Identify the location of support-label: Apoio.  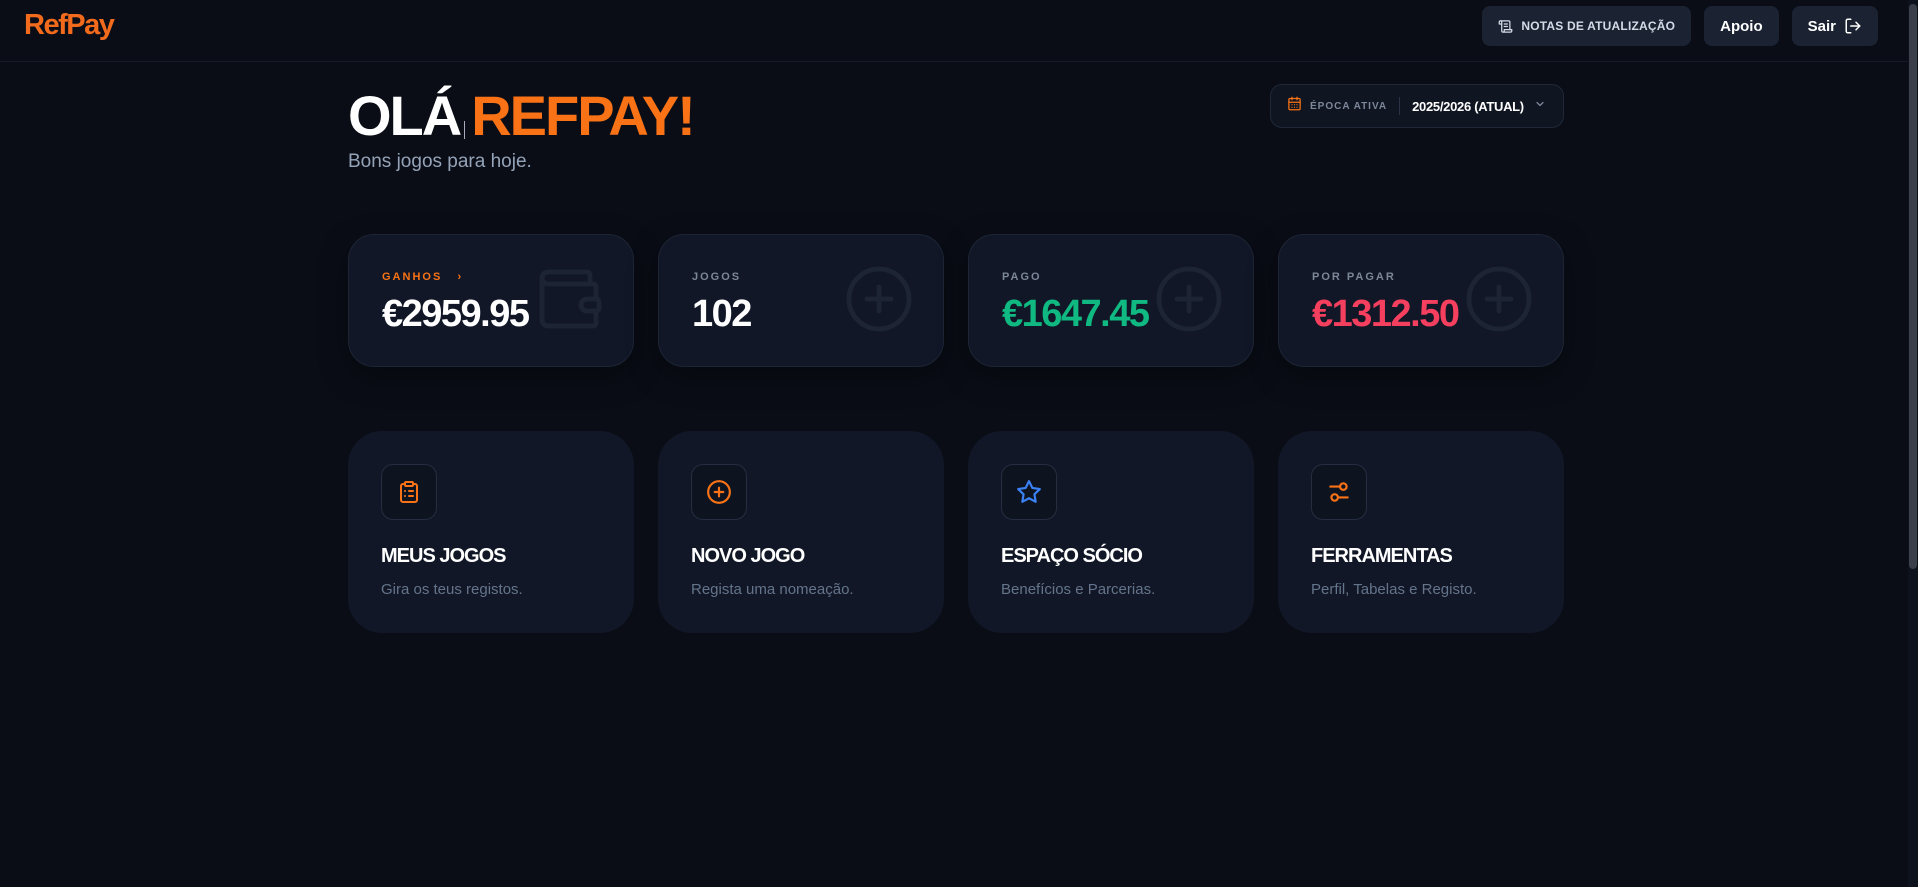
(1741, 26).